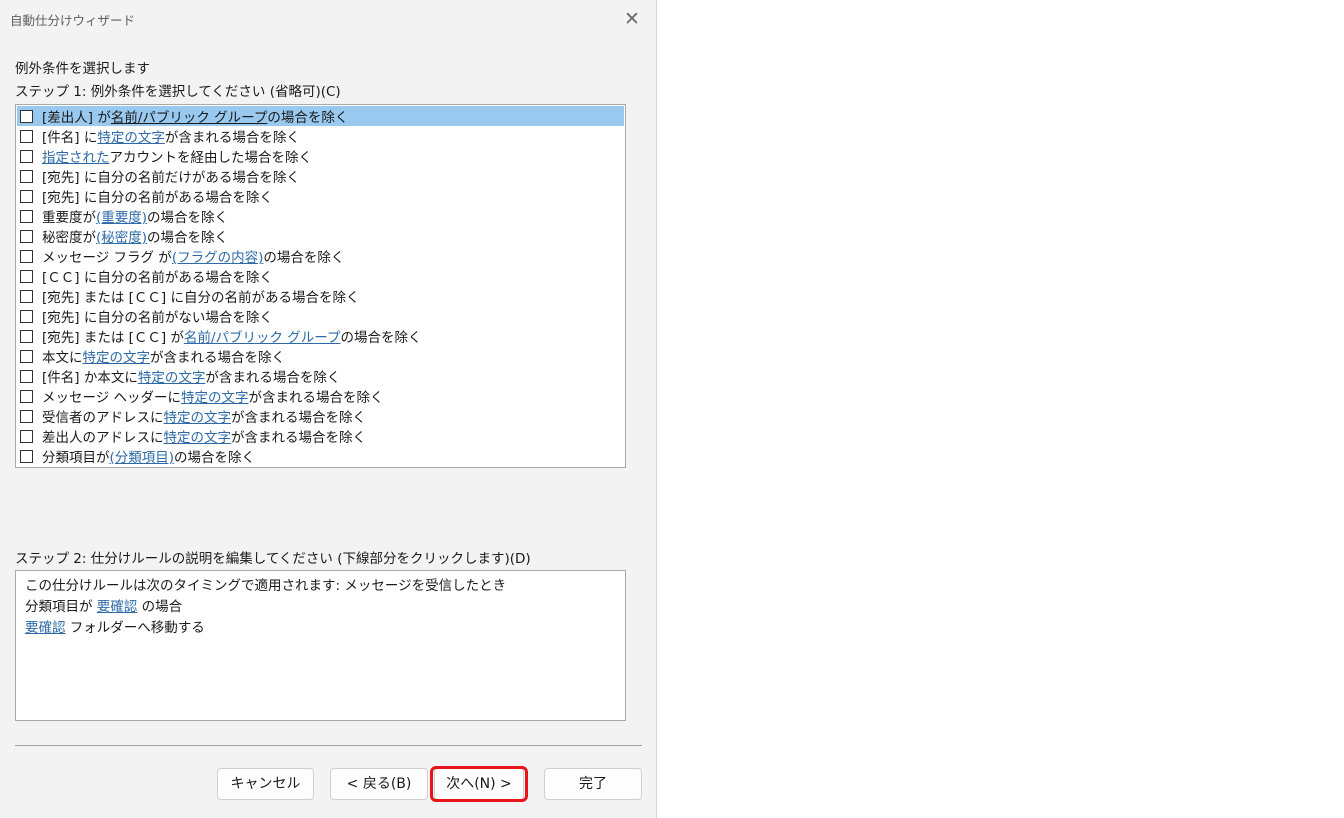 The image size is (1344, 818). I want to click on condition-row: [宛先] または [ＣＣ] が 名前/パブリック グループ の場合を除く, so click(320, 336).